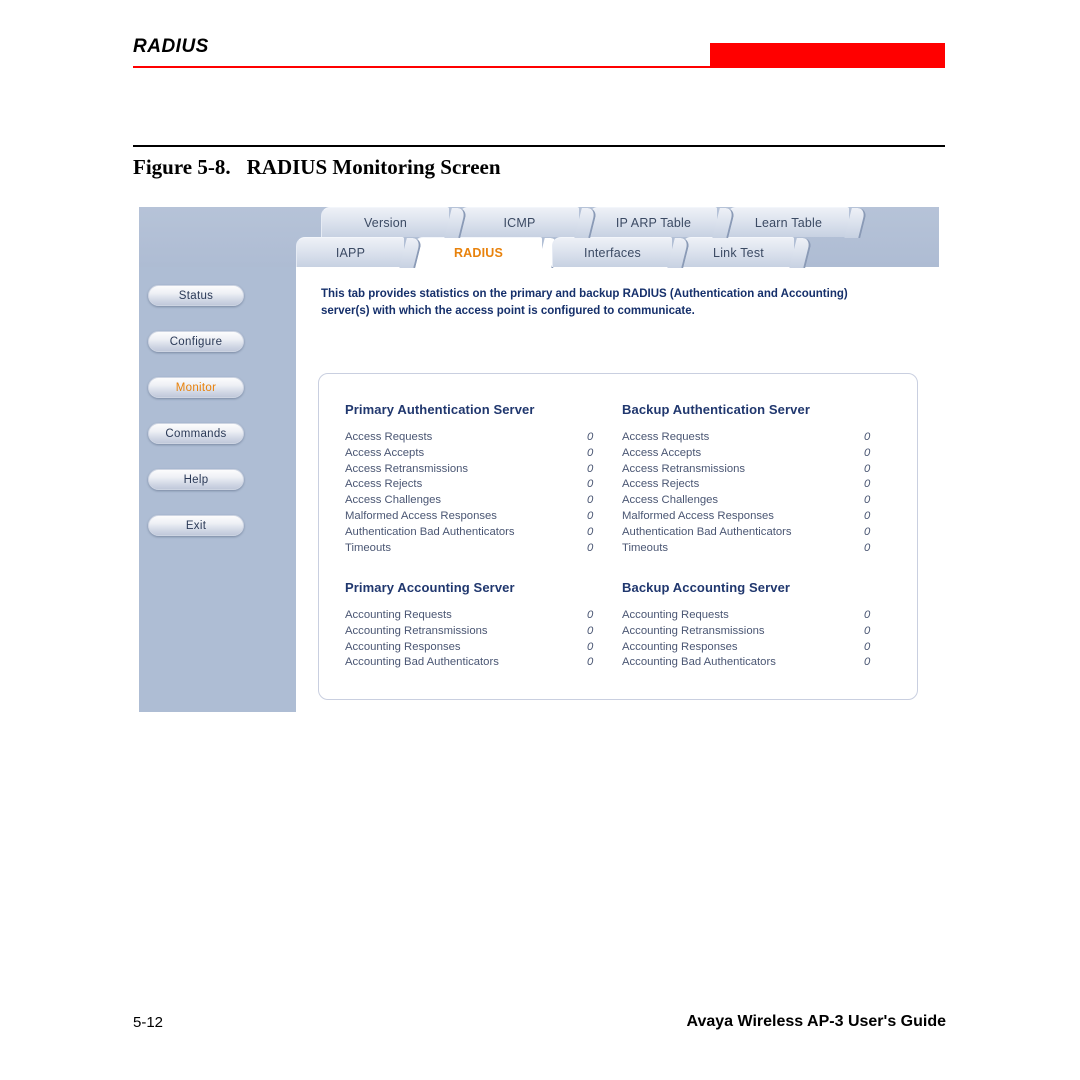  What do you see at coordinates (430, 587) in the screenshot?
I see `group-title: Primary Accounting Server` at bounding box center [430, 587].